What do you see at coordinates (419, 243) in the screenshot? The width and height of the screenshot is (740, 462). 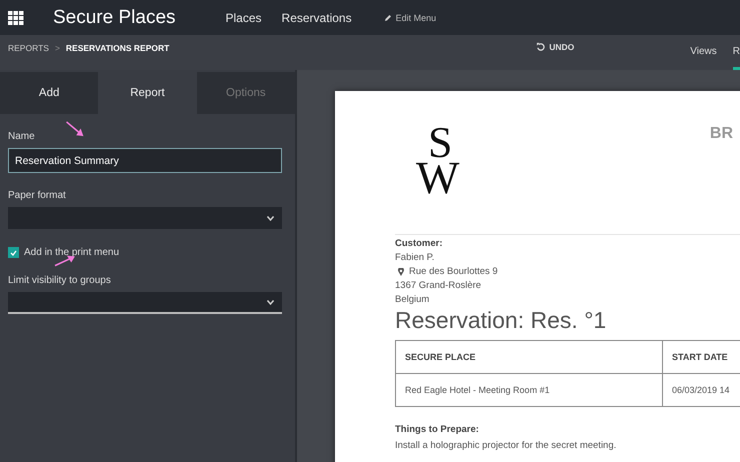 I see `customer-label: Customer:` at bounding box center [419, 243].